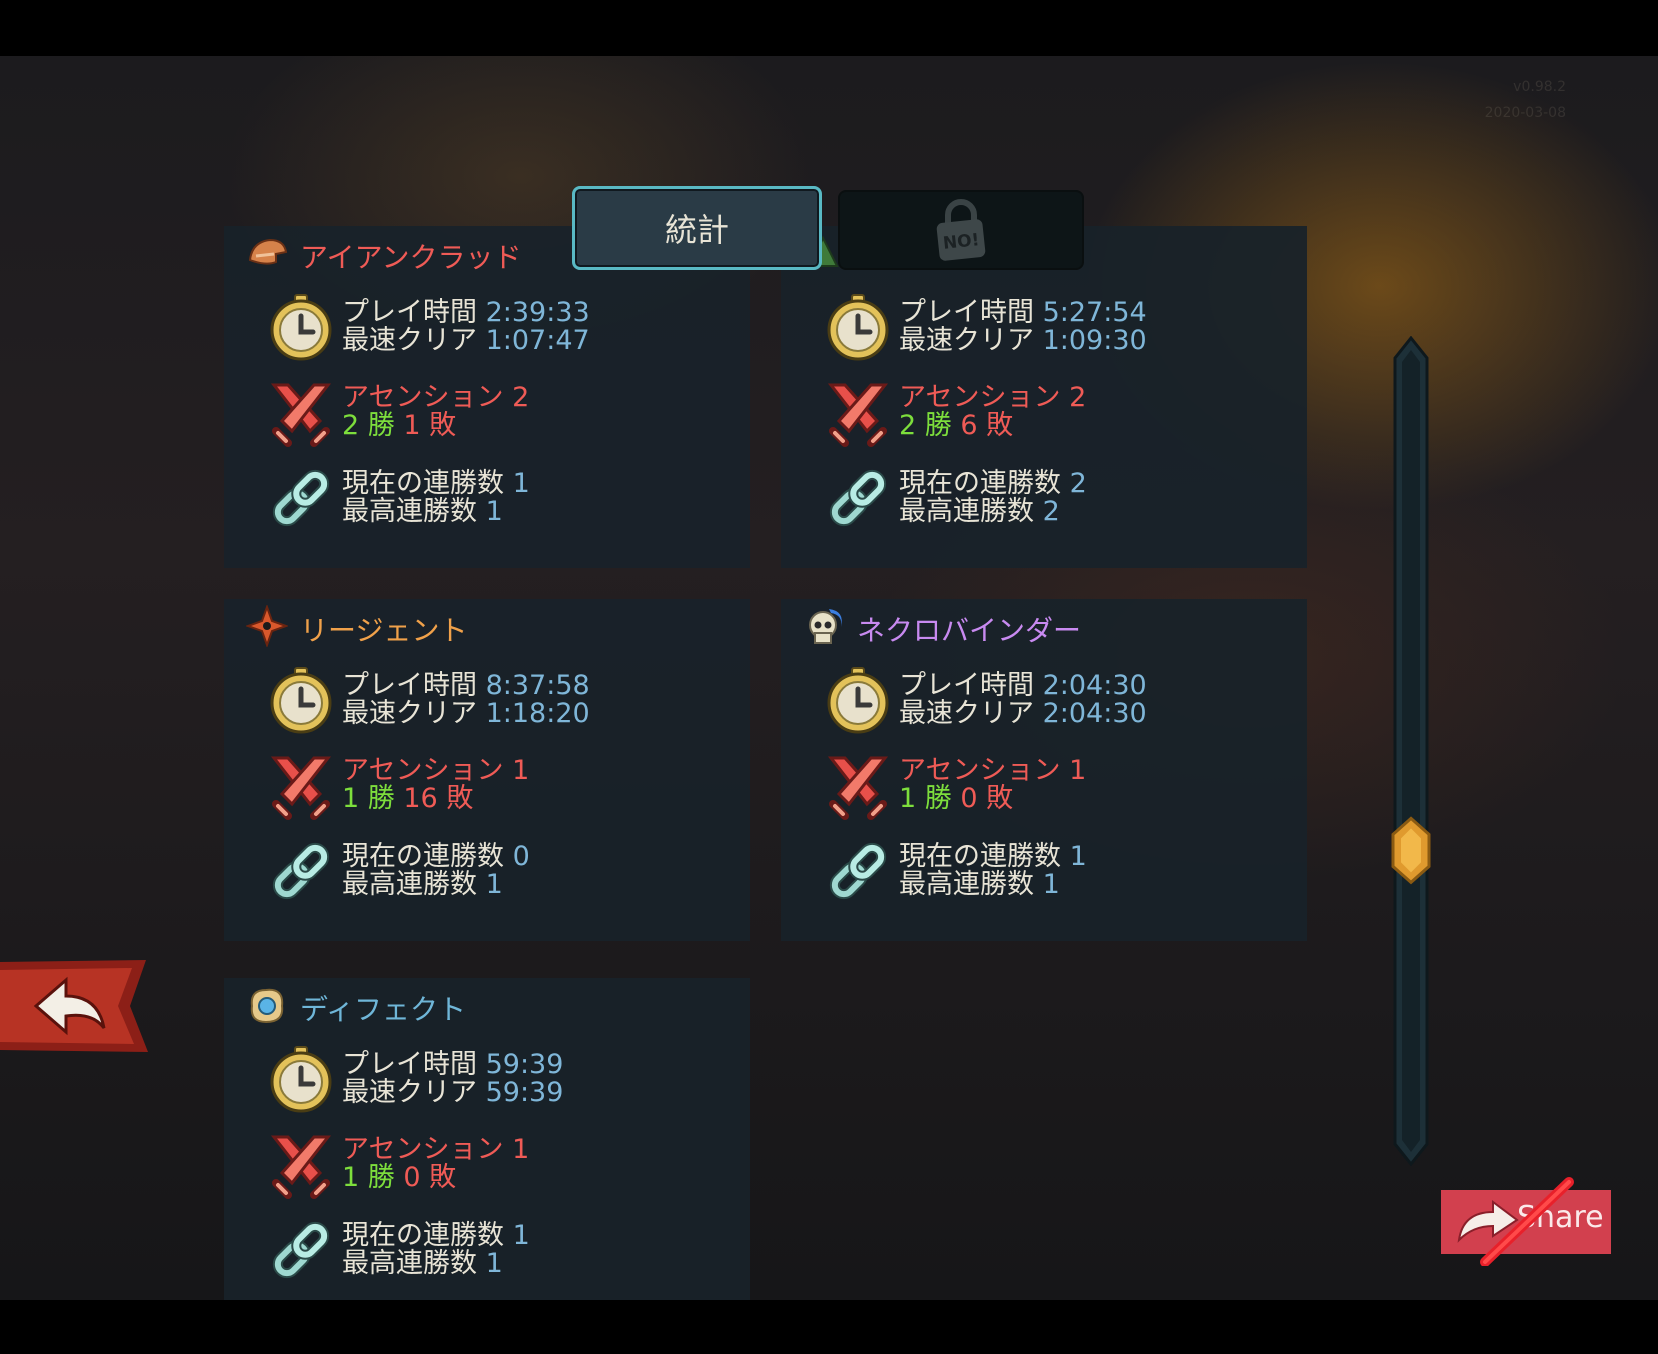 The height and width of the screenshot is (1354, 1658). What do you see at coordinates (1094, 685) in the screenshot?
I see `play-time-value: 2:04:30` at bounding box center [1094, 685].